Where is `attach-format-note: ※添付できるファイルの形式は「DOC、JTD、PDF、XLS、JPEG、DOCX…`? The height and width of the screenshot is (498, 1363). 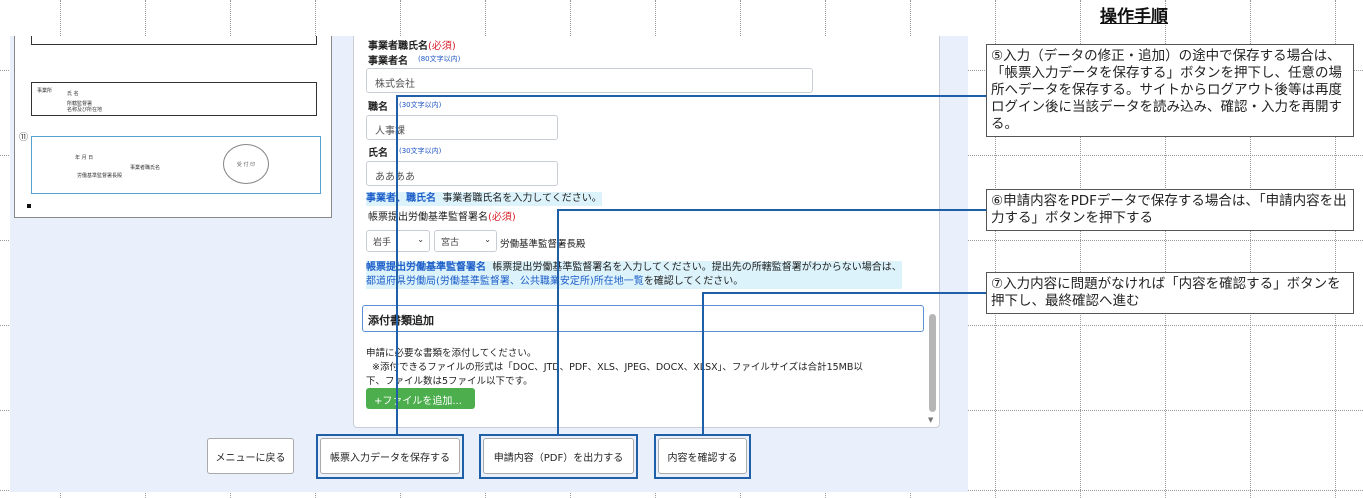
attach-format-note: ※添付できるファイルの形式は「DOC、JTD、PDF、XLS、JPEG、DOCX… is located at coordinates (617, 367).